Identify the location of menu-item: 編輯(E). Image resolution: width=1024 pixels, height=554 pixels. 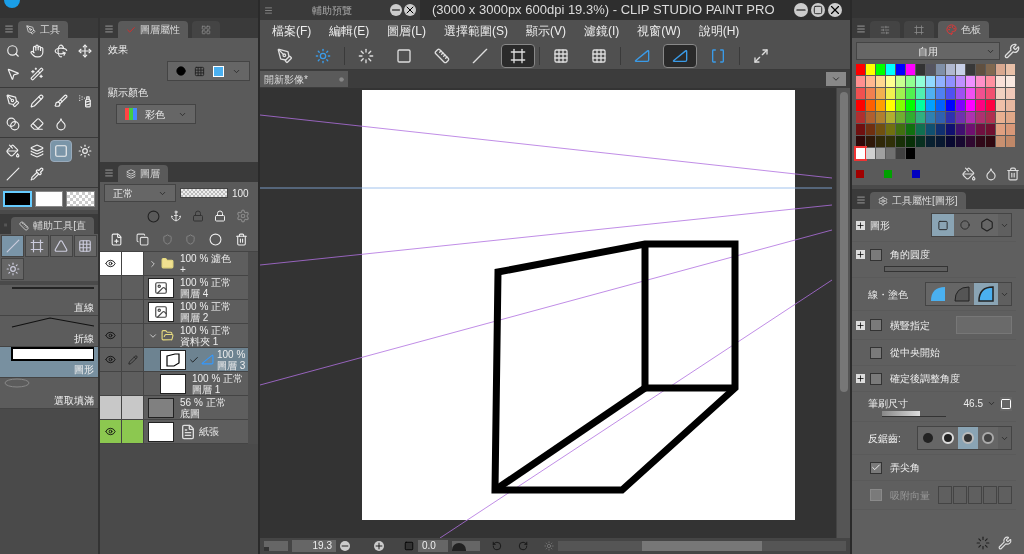
(349, 31).